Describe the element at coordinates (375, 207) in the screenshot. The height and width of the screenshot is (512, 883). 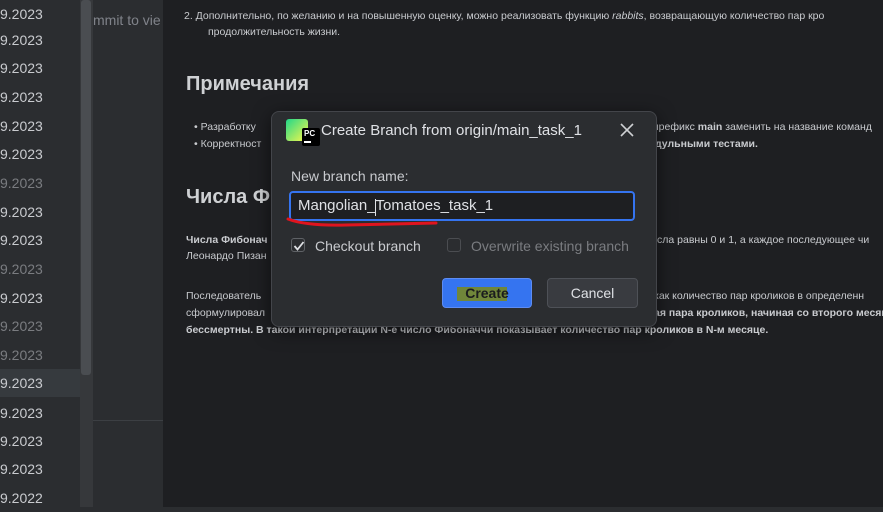
I see `text-caret` at that location.